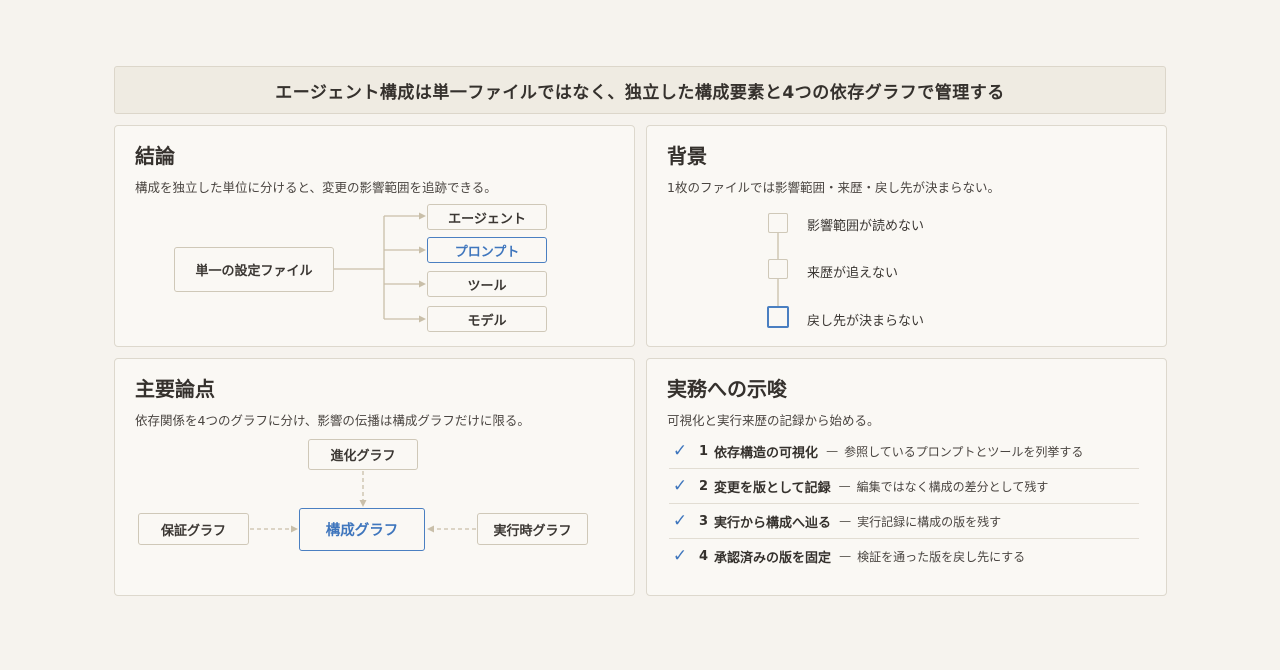 Image resolution: width=1280 pixels, height=670 pixels. I want to click on checklist-item: ✓ 2 変更を版として記録 — 編集ではなく構成の差分として残す, so click(904, 486).